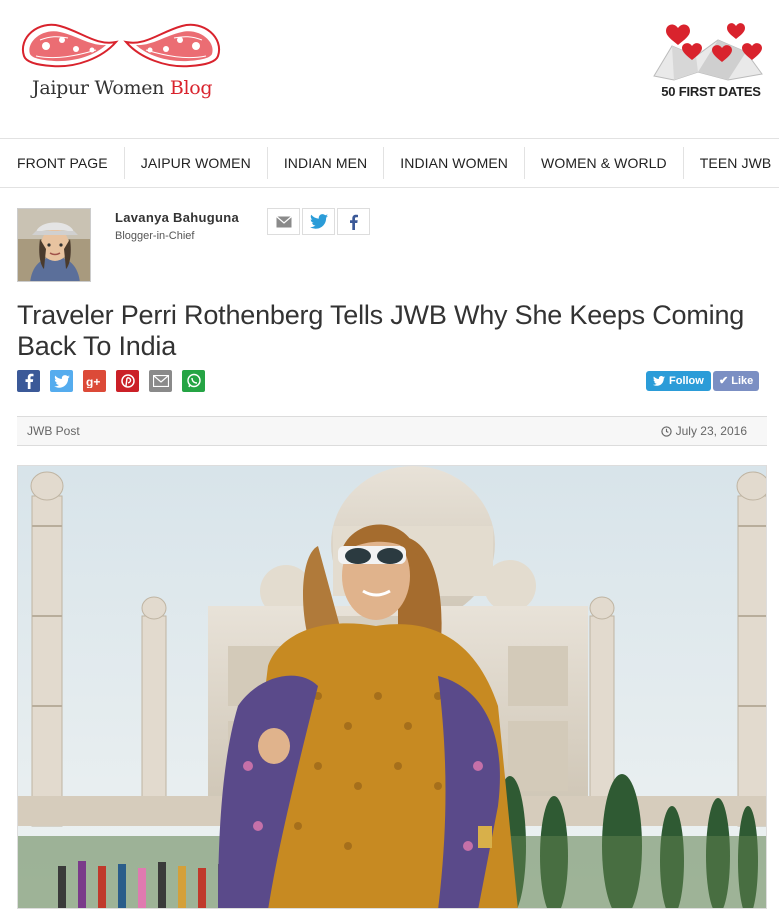 This screenshot has height=909, width=779. I want to click on pinterest-icon, so click(127, 381).